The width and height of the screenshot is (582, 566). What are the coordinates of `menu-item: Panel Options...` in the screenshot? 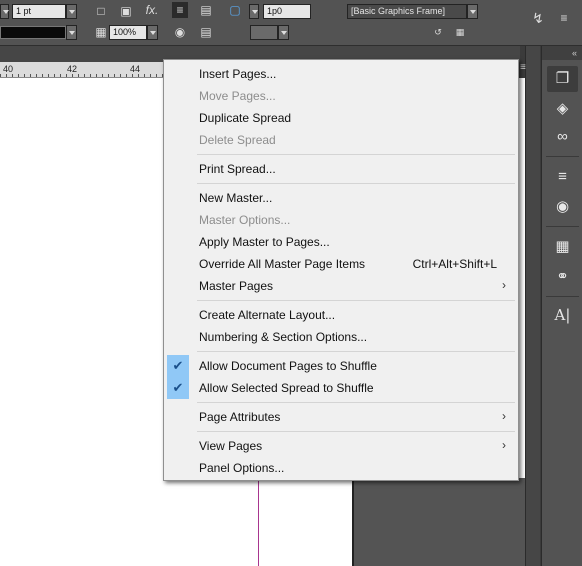 It's located at (341, 468).